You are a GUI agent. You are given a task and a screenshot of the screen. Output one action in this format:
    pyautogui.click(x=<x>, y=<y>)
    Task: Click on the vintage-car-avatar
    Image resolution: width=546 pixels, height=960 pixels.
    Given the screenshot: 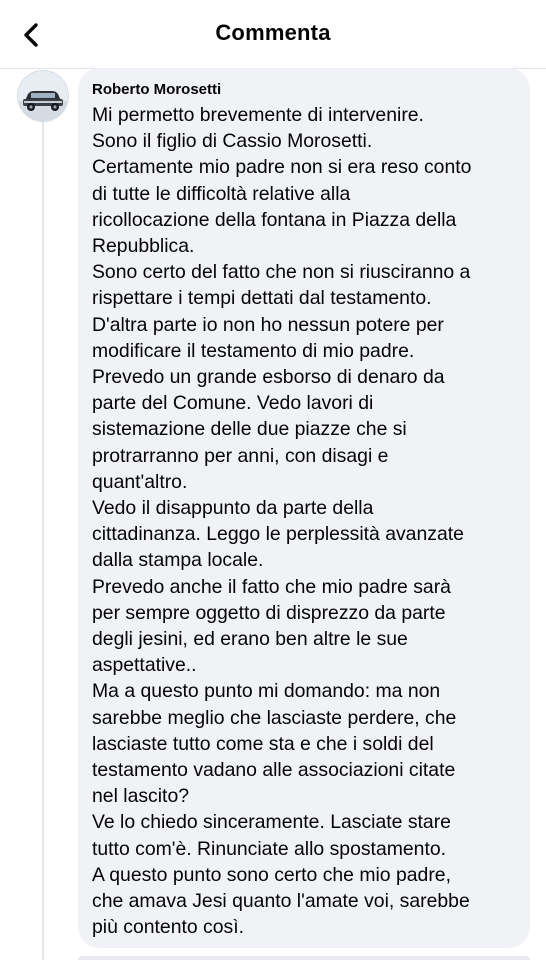 What is the action you would take?
    pyautogui.click(x=43, y=96)
    